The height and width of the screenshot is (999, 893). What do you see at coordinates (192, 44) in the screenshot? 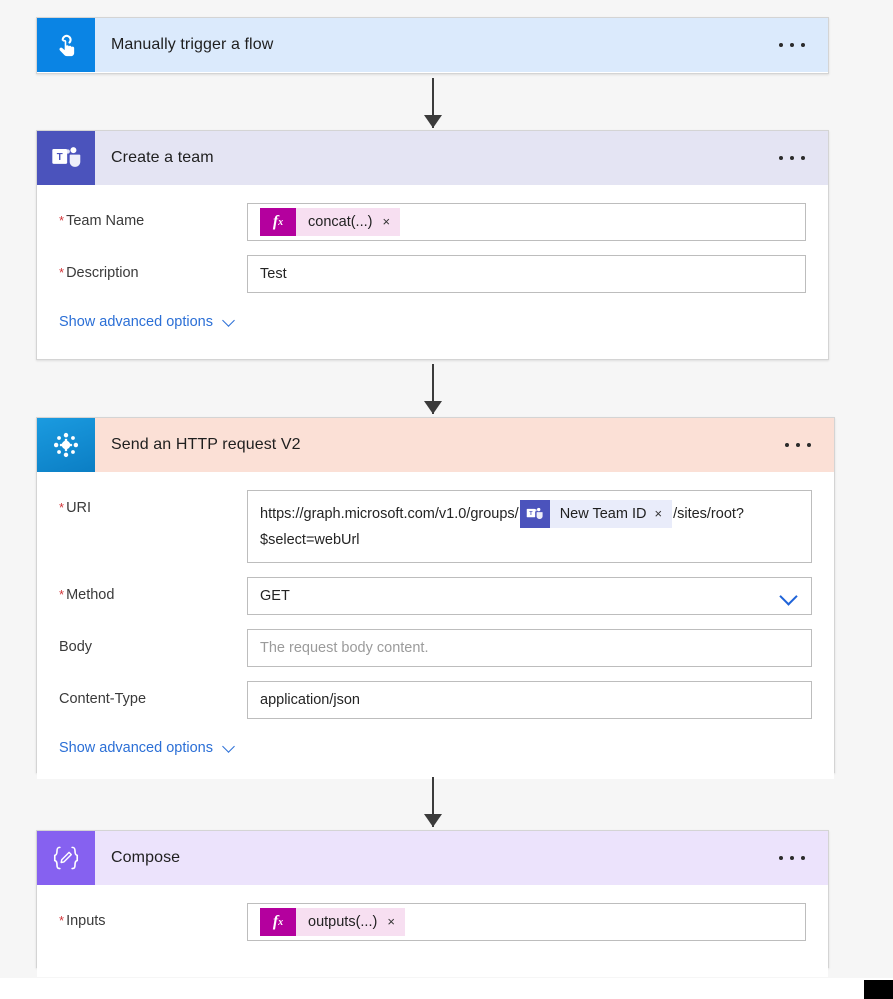
I see `card-title: Manually trigger a flow` at bounding box center [192, 44].